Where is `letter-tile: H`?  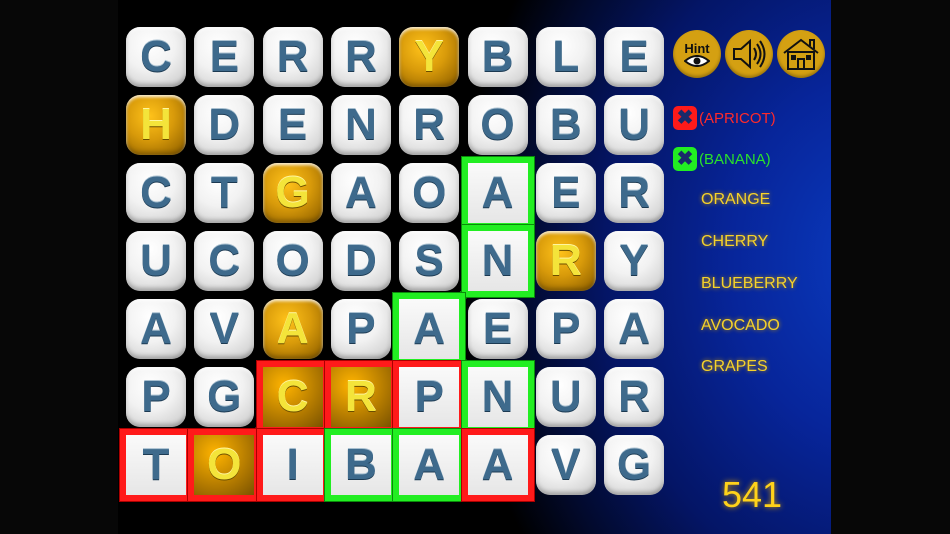
letter-tile: H is located at coordinates (156, 125).